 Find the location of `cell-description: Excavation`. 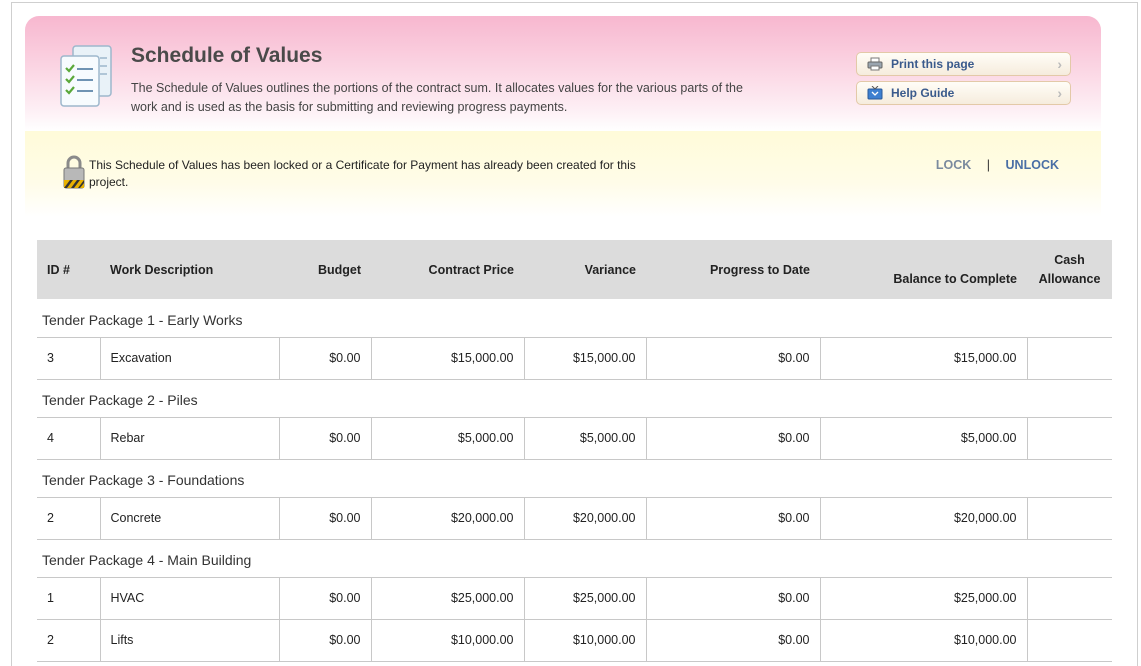

cell-description: Excavation is located at coordinates (189, 358).